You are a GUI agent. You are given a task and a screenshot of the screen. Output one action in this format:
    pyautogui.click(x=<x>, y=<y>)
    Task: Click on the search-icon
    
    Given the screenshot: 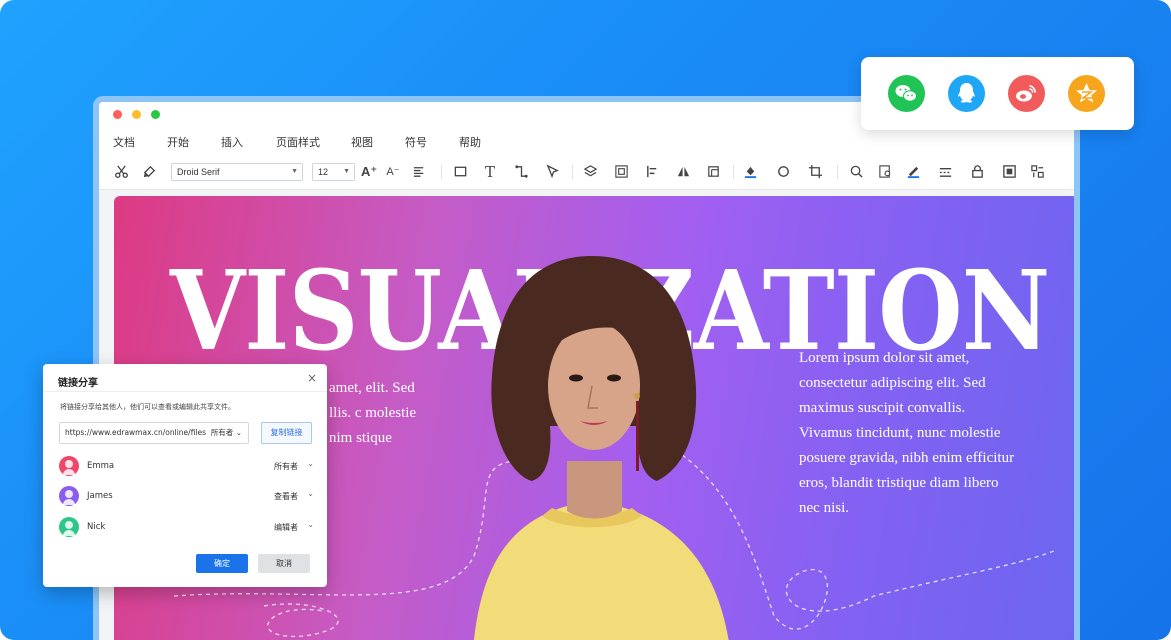 What is the action you would take?
    pyautogui.click(x=856, y=172)
    